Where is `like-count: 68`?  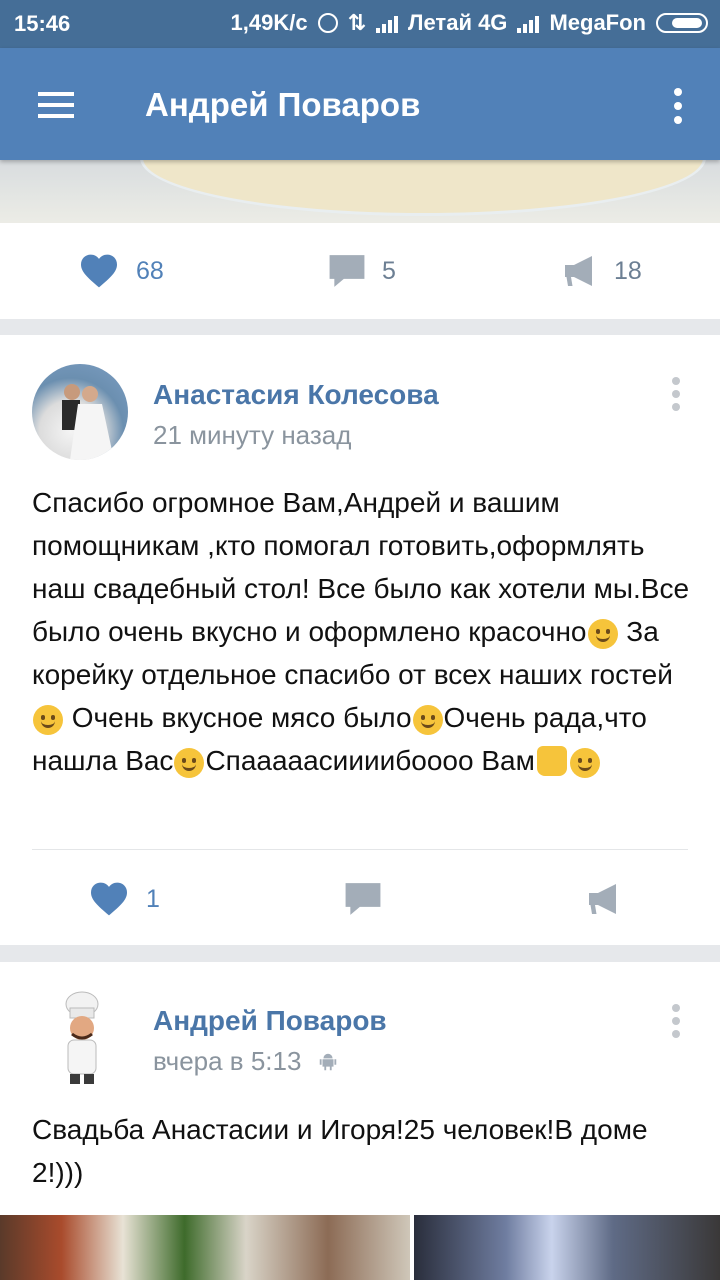 like-count: 68 is located at coordinates (150, 270).